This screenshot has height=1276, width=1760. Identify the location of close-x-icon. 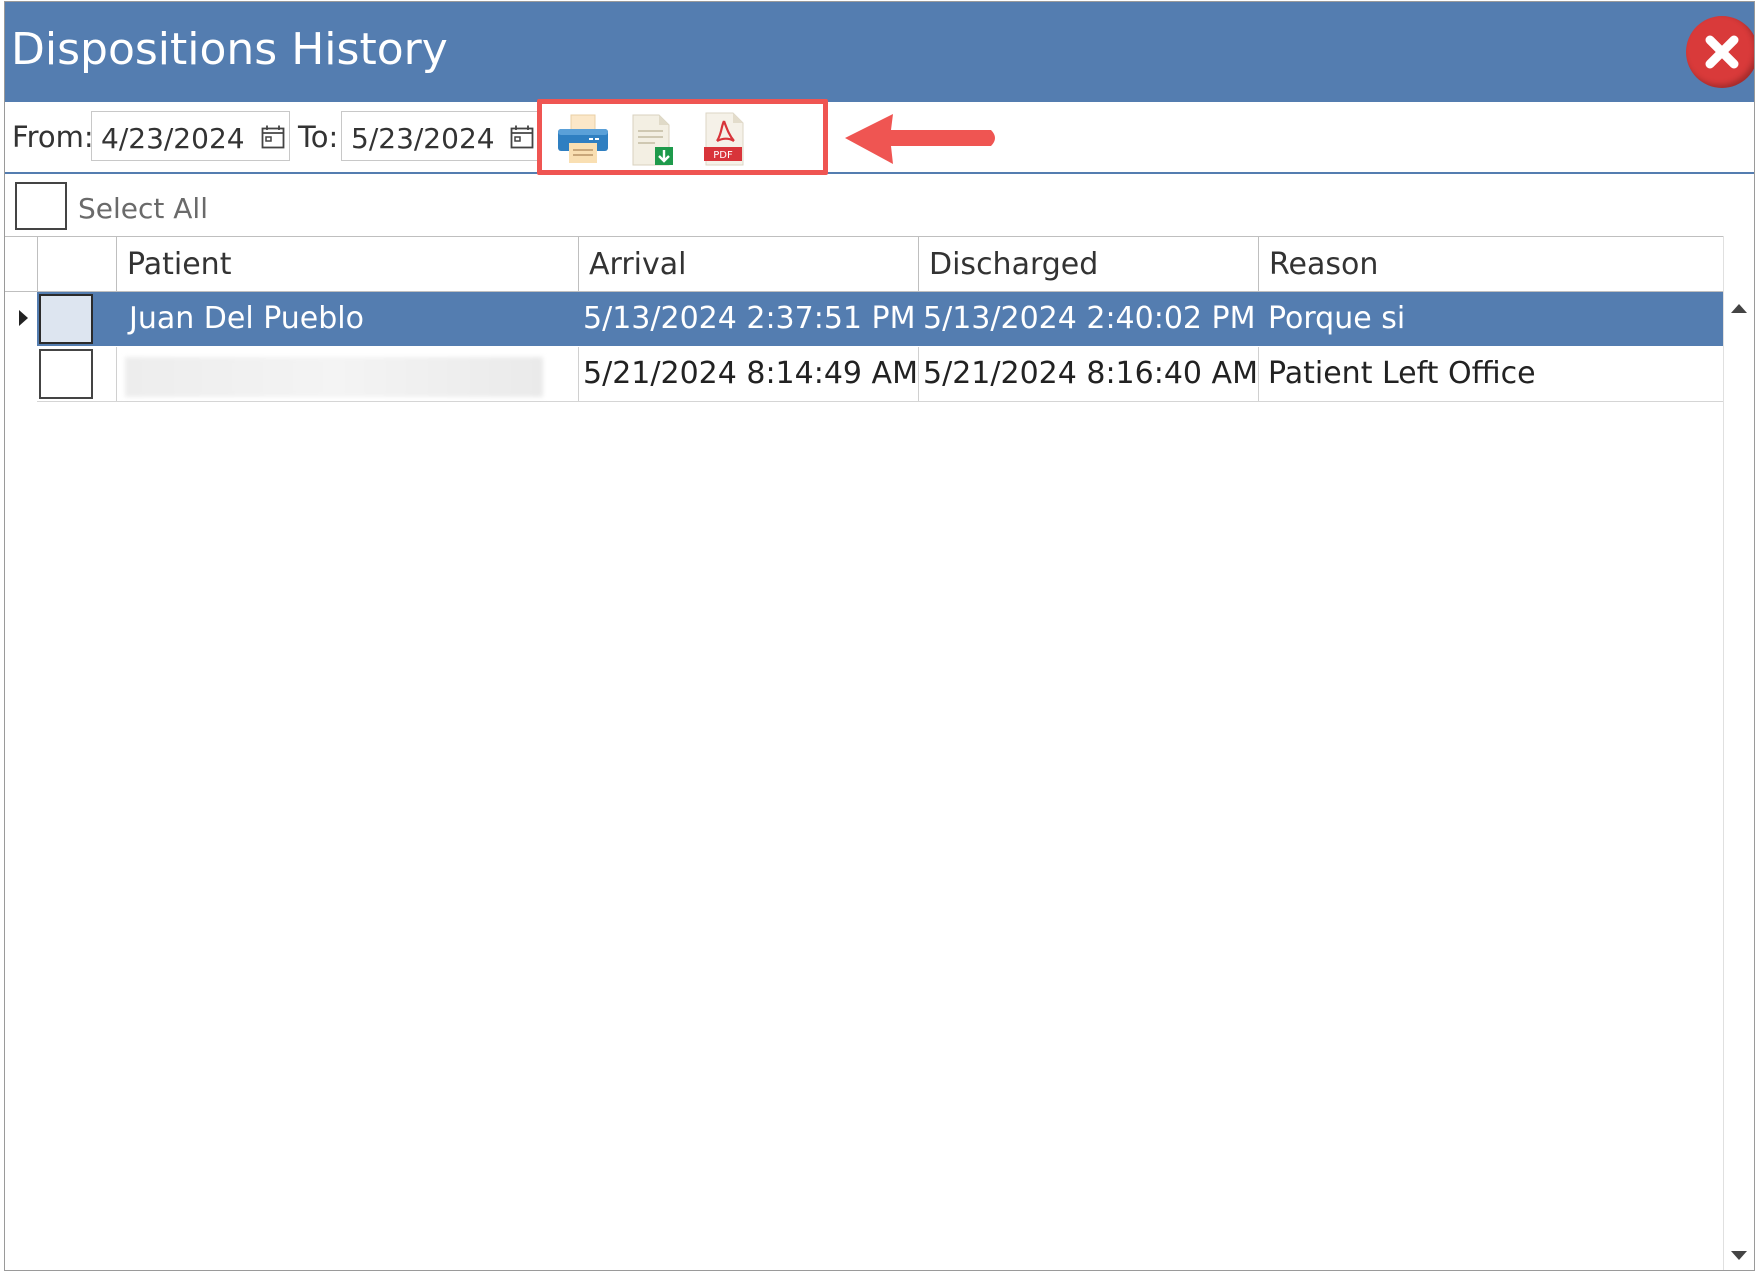
(1722, 52).